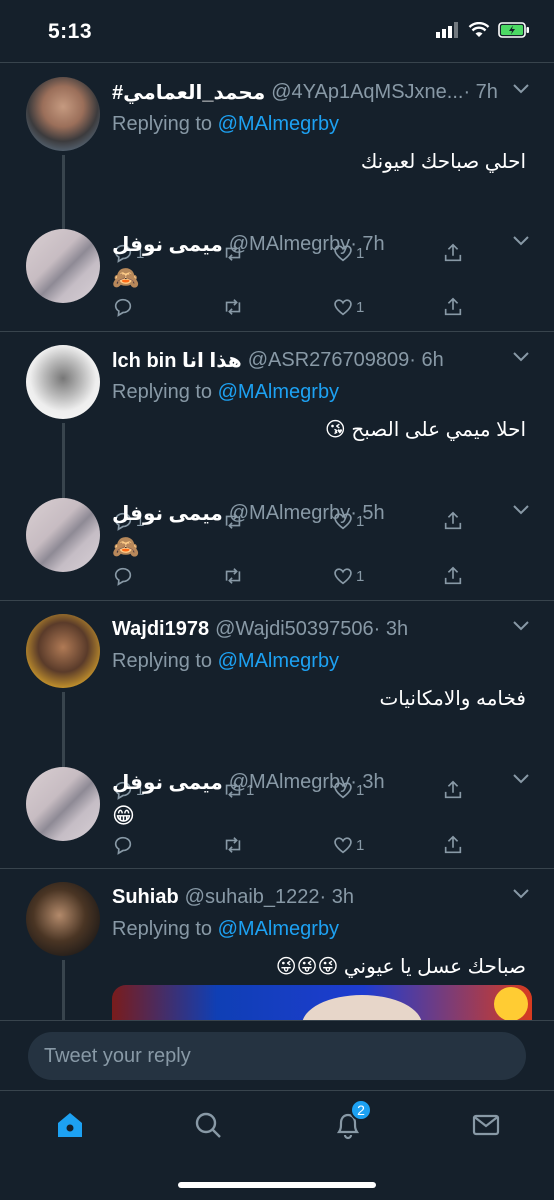 This screenshot has width=554, height=1200. I want to click on reply-input, so click(277, 1056).